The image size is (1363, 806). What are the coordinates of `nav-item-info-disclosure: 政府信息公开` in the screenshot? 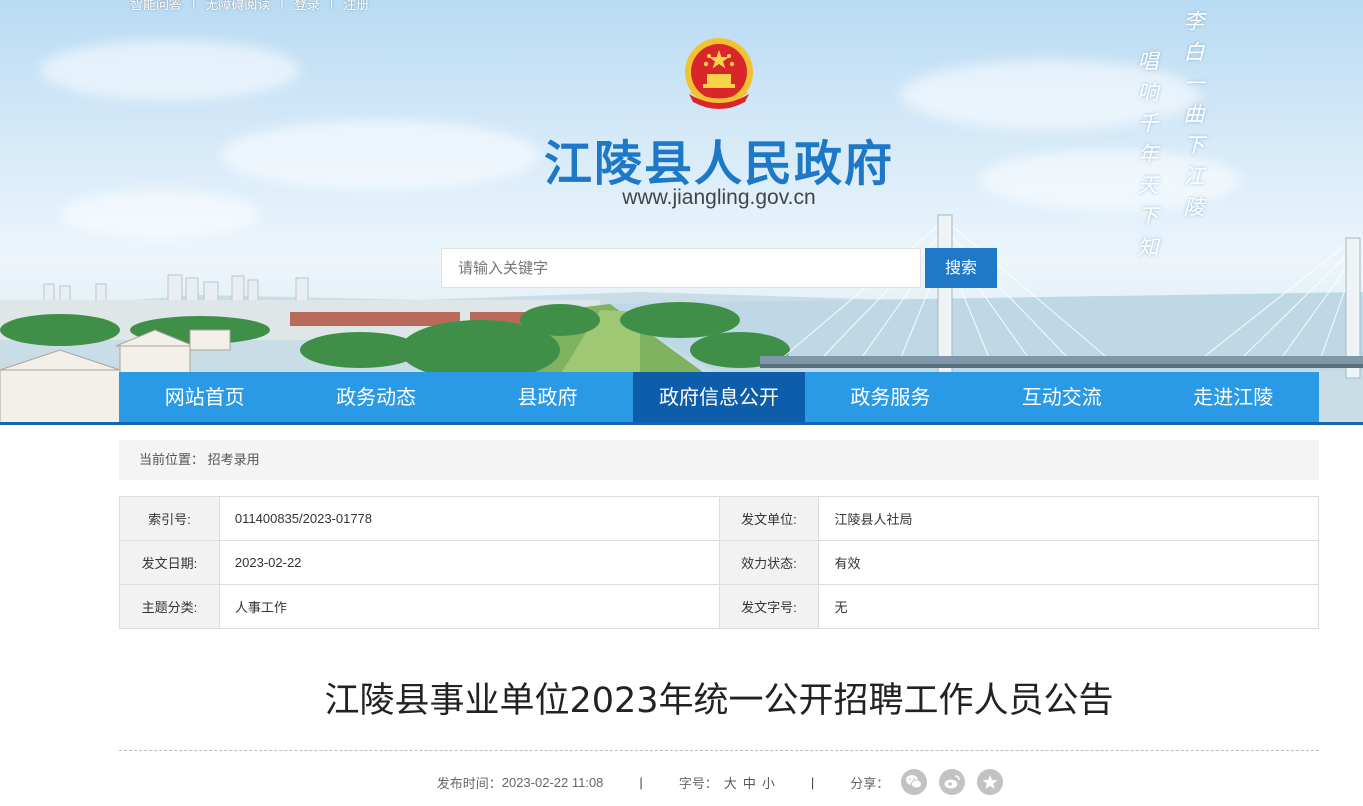 It's located at (719, 397).